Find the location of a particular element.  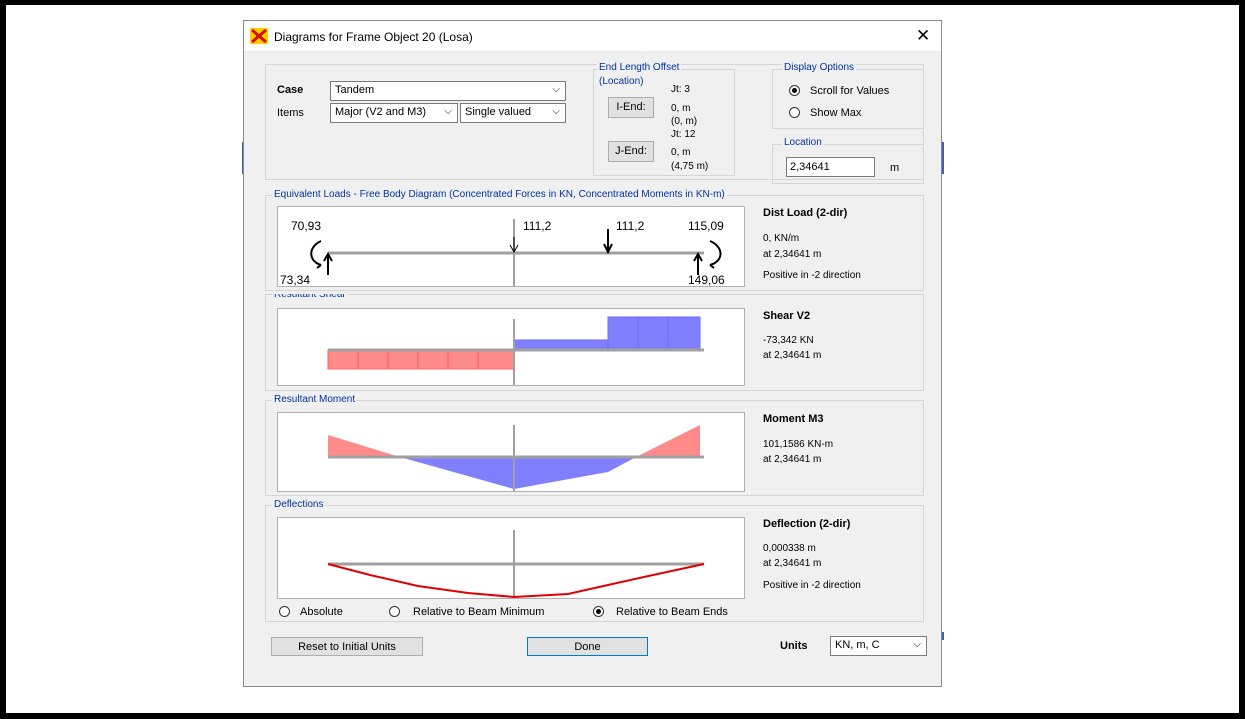

display-options-title: Display Options is located at coordinates (819, 68).